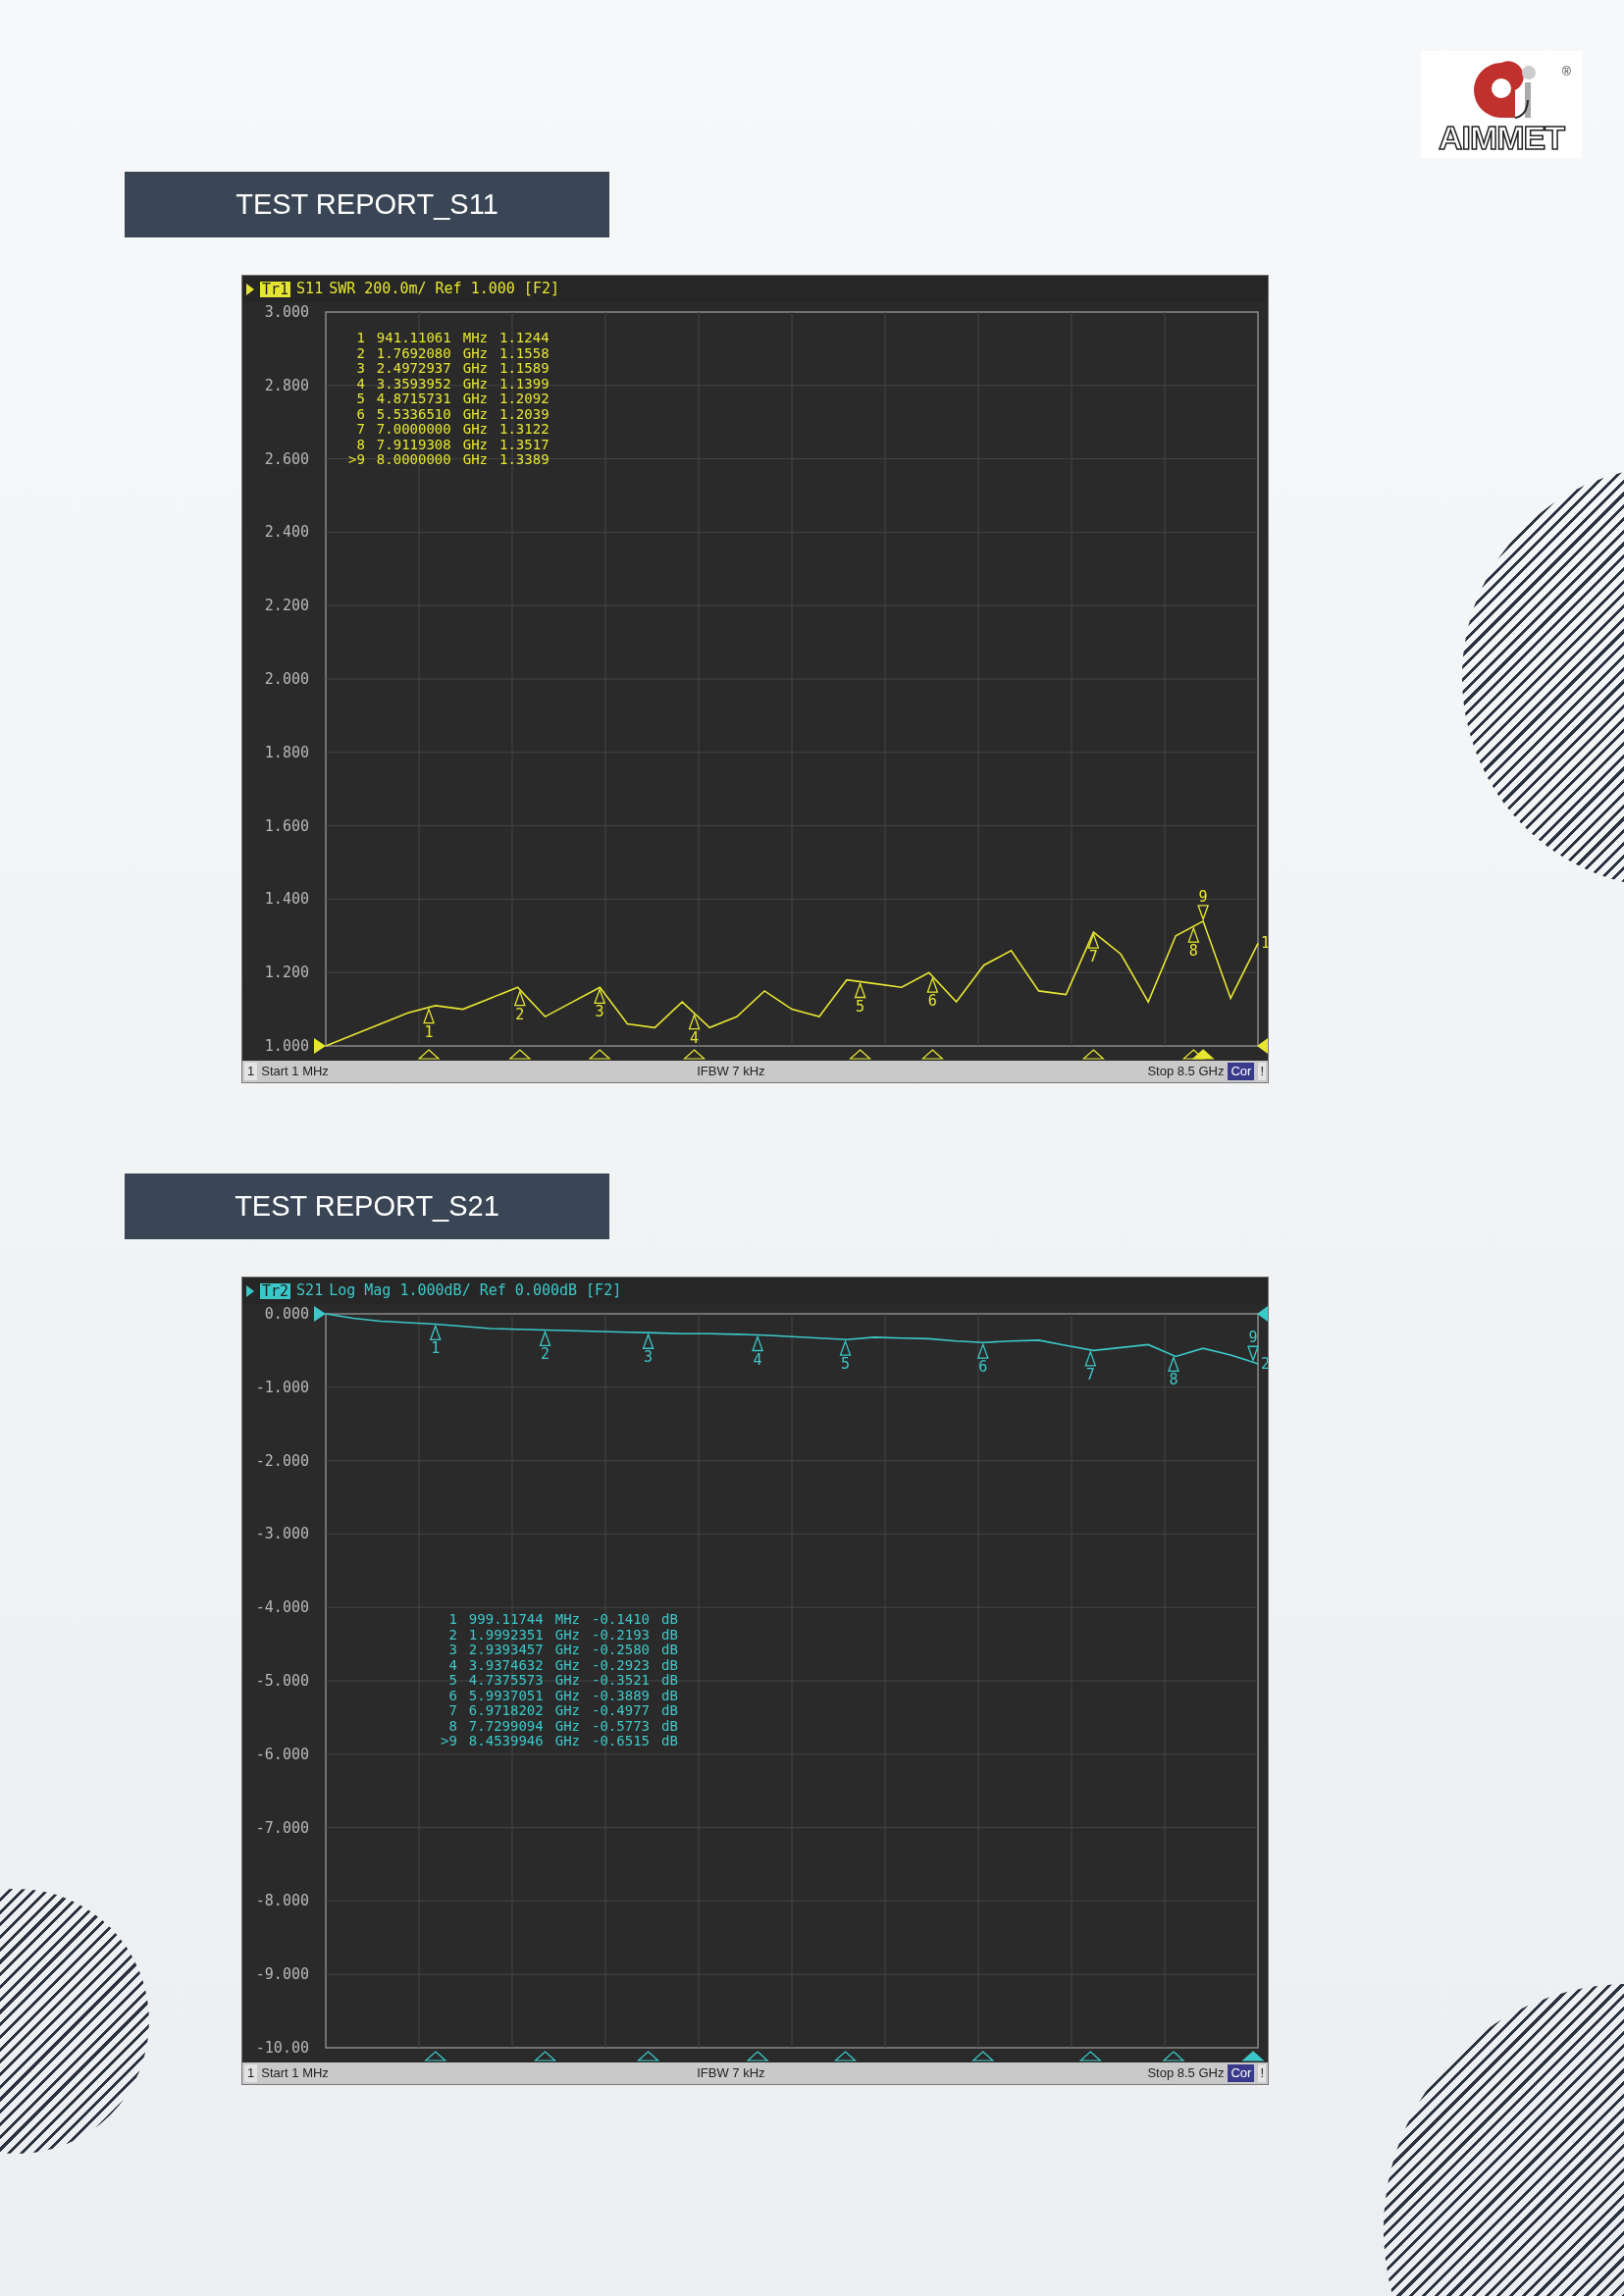 This screenshot has height=2296, width=1624. What do you see at coordinates (621, 1741) in the screenshot?
I see `marker-reading: -0.6515` at bounding box center [621, 1741].